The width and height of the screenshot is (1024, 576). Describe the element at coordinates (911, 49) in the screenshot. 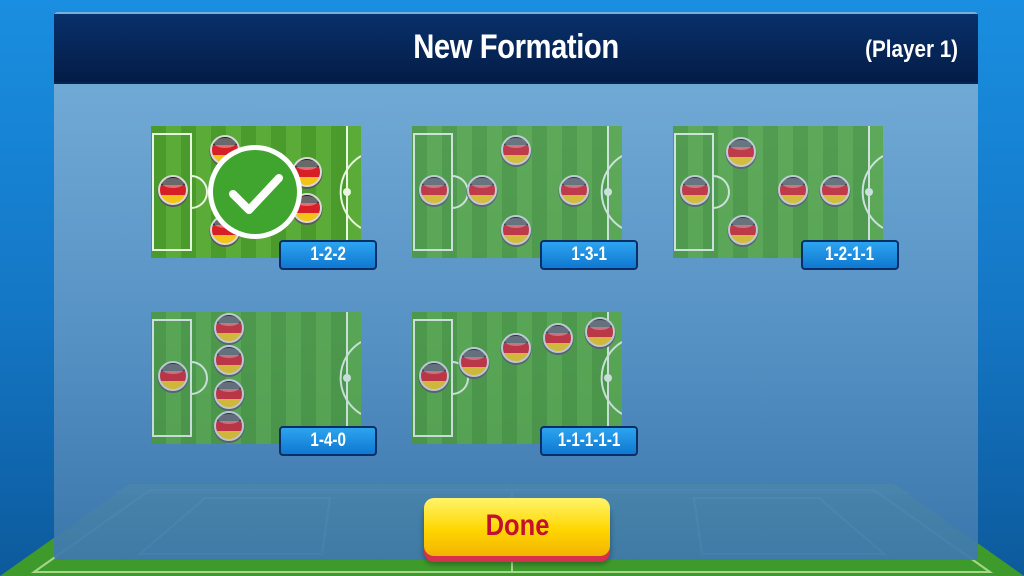

I see `player-indicator: (Player 1)` at that location.